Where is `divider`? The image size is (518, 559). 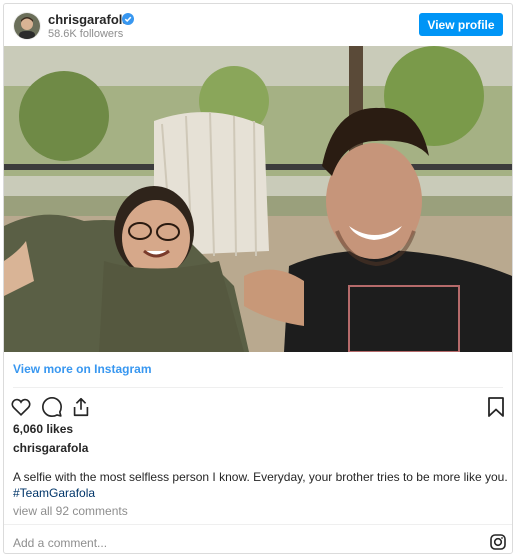
divider is located at coordinates (258, 387).